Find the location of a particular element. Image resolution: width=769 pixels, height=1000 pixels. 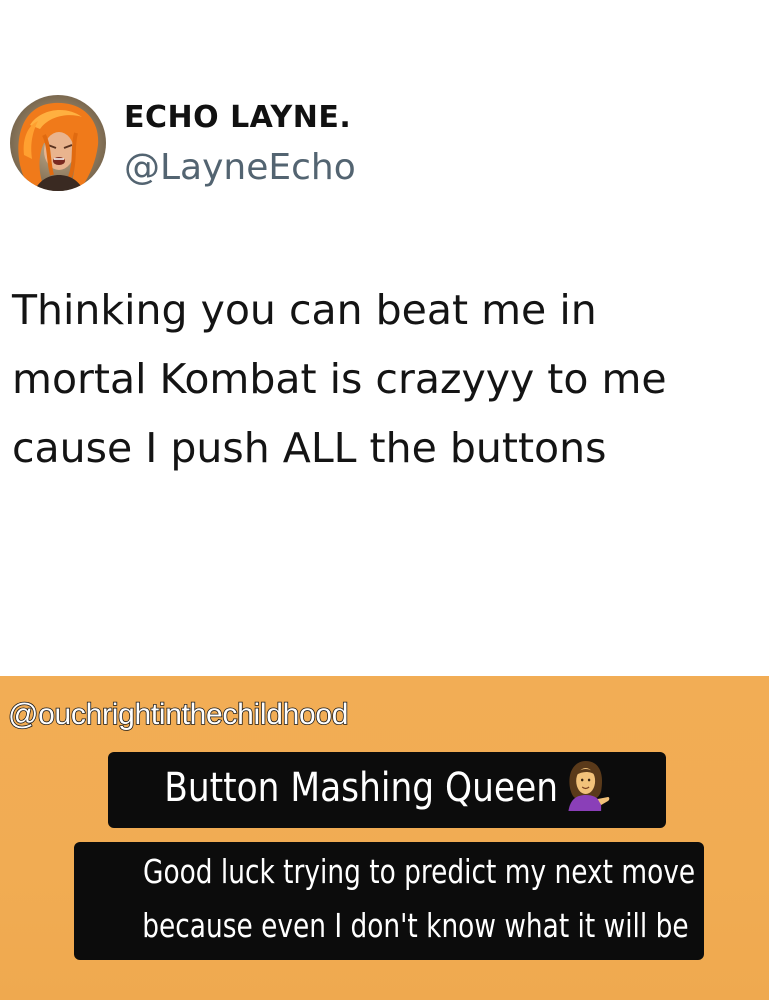

credit-watermark: @ouchrightinthechildhood is located at coordinates (178, 714).